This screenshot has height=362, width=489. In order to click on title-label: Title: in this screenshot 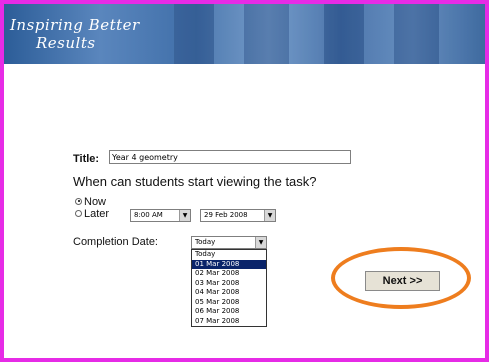, I will do `click(86, 159)`.